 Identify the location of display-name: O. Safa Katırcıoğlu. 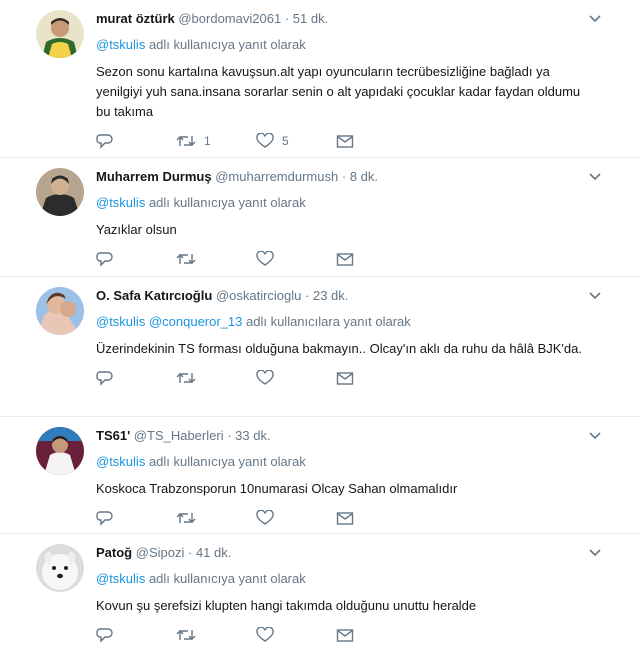
(154, 295).